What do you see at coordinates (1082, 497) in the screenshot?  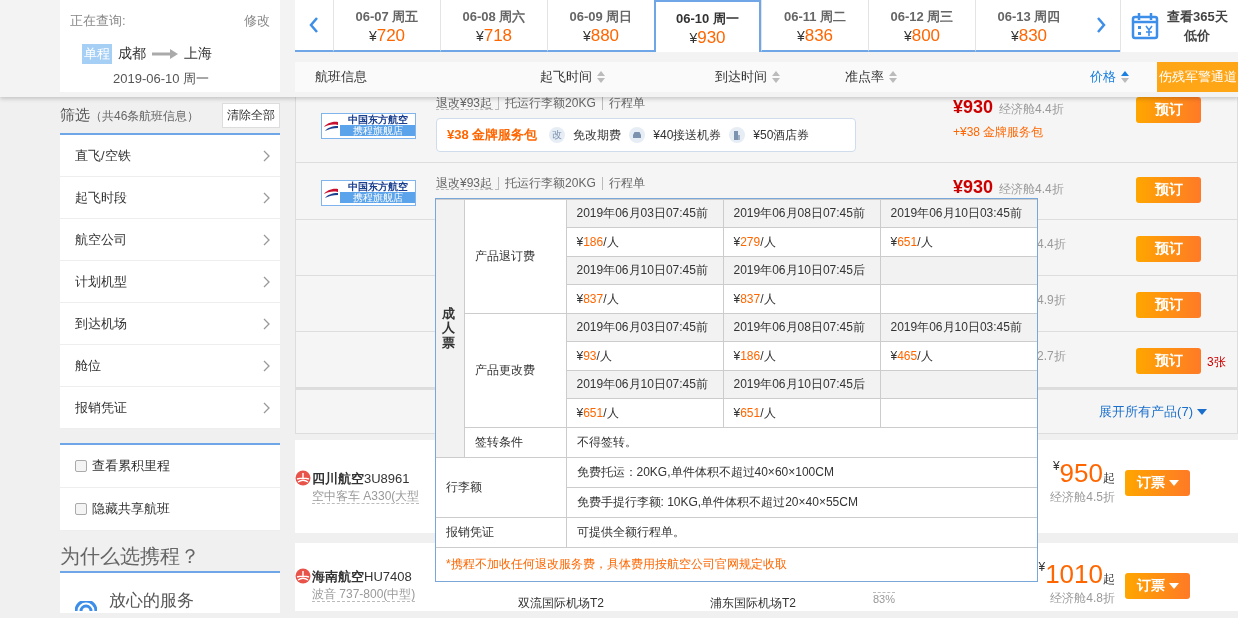 I see `discount-text: 经济舱4.5折` at bounding box center [1082, 497].